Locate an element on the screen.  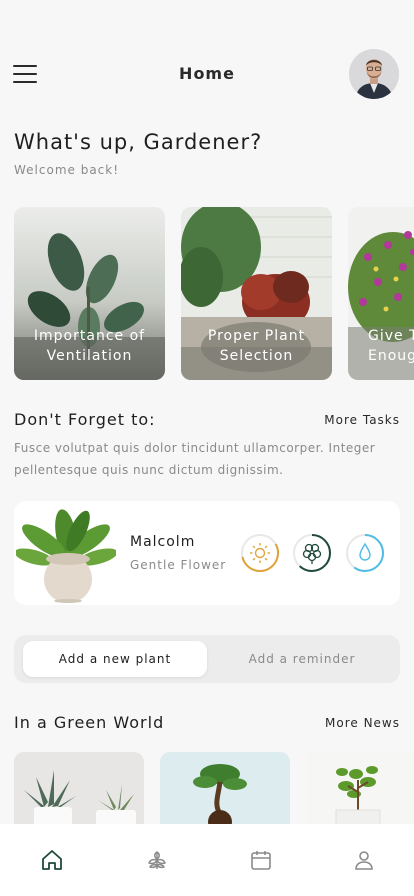
featured-card-title: Proper Plant Selection is located at coordinates (256, 346).